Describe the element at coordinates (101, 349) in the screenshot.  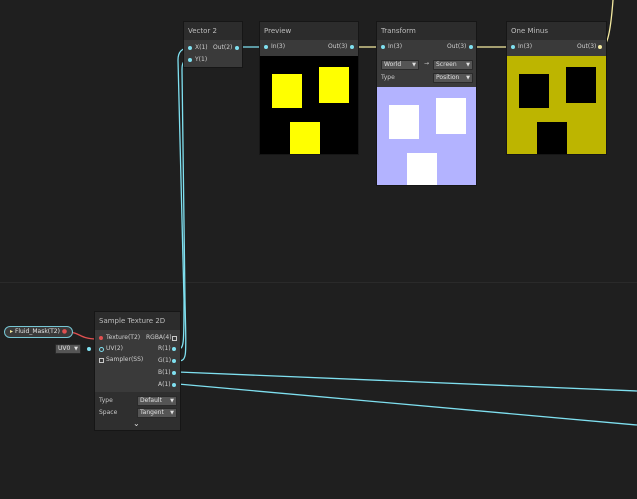
I see `uv-input-port` at that location.